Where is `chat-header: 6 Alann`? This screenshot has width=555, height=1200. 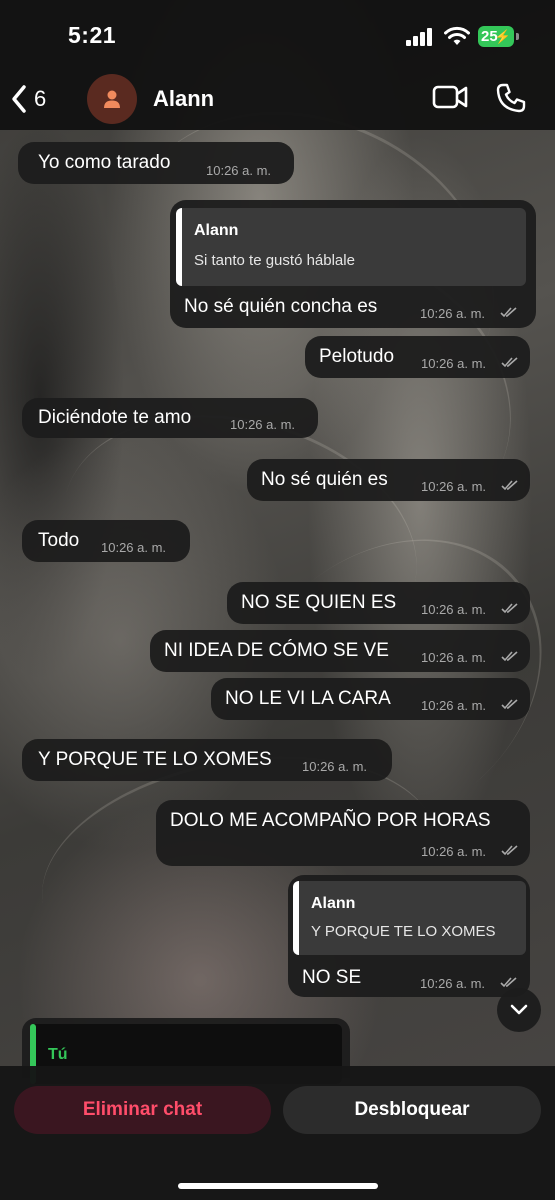 chat-header: 6 Alann is located at coordinates (277, 100).